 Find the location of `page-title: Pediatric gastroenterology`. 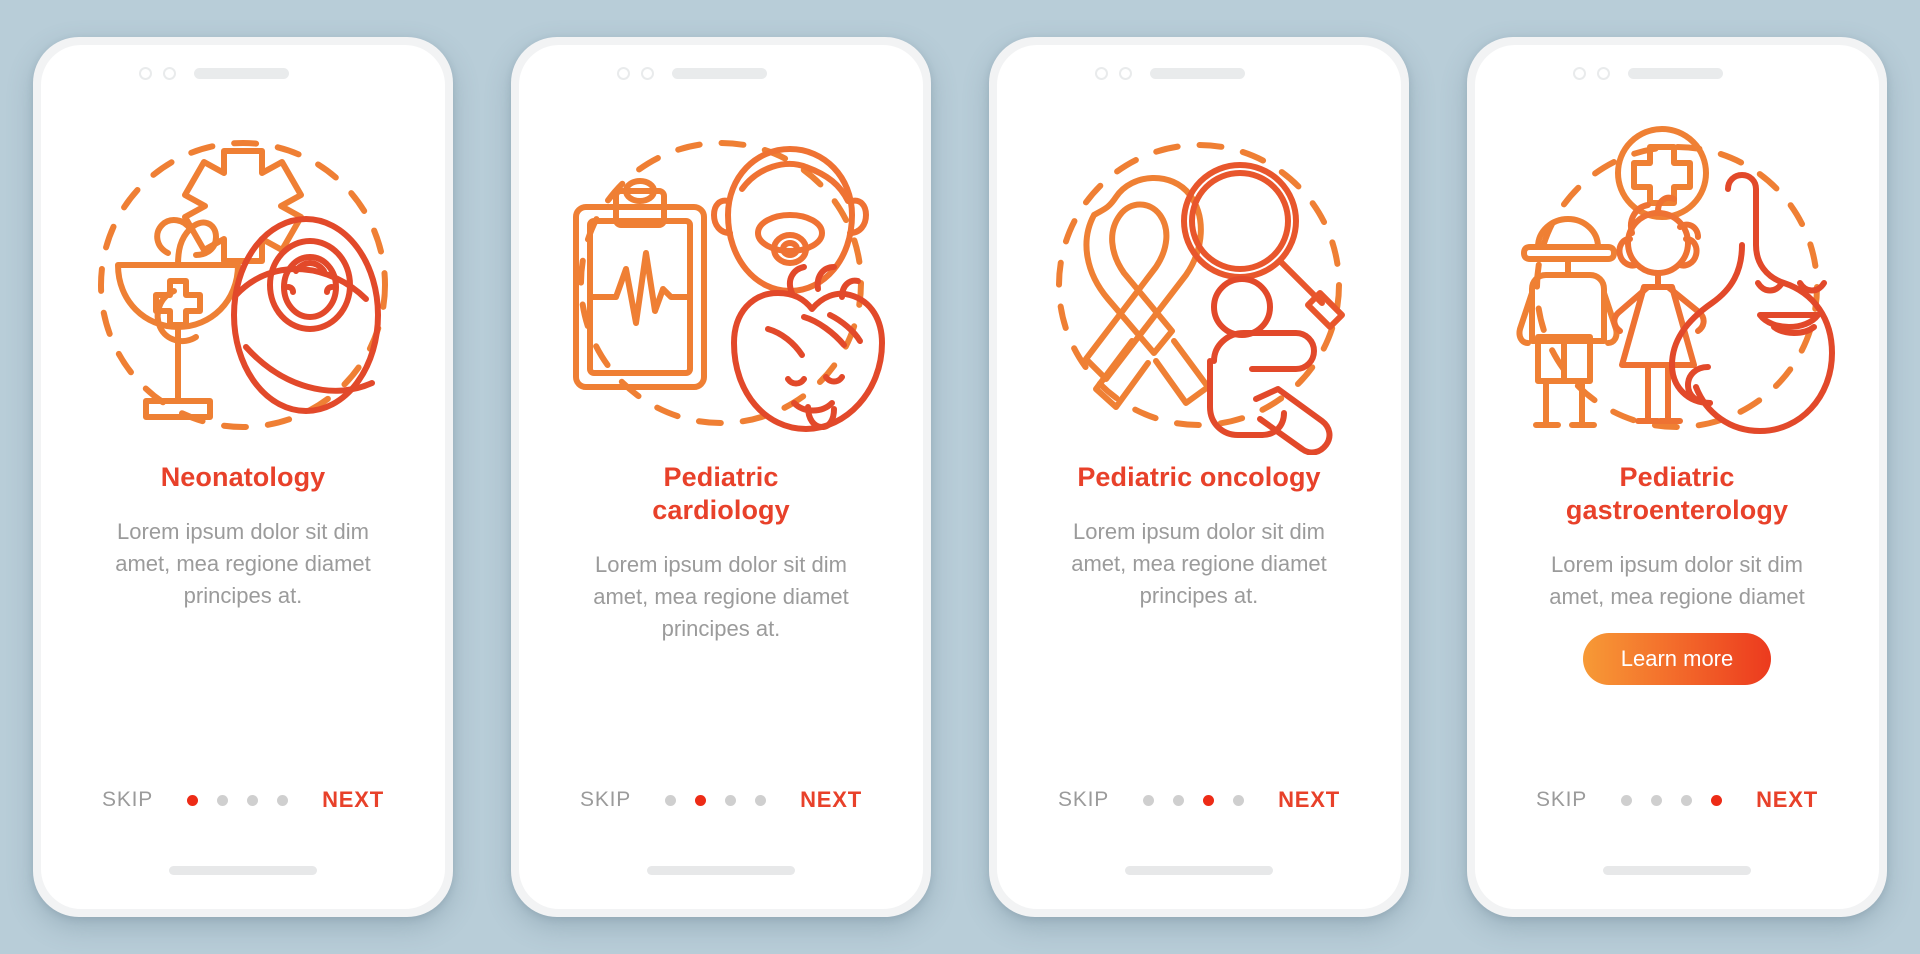

page-title: Pediatric gastroenterology is located at coordinates (1677, 493).